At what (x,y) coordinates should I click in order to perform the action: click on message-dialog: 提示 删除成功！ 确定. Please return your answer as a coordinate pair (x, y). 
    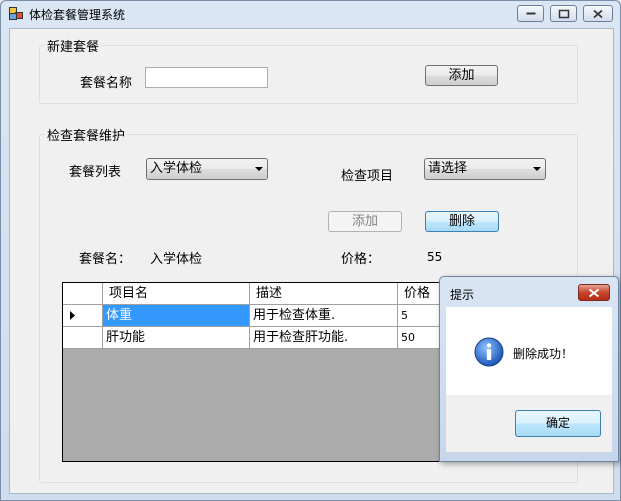
    Looking at the image, I should click on (529, 369).